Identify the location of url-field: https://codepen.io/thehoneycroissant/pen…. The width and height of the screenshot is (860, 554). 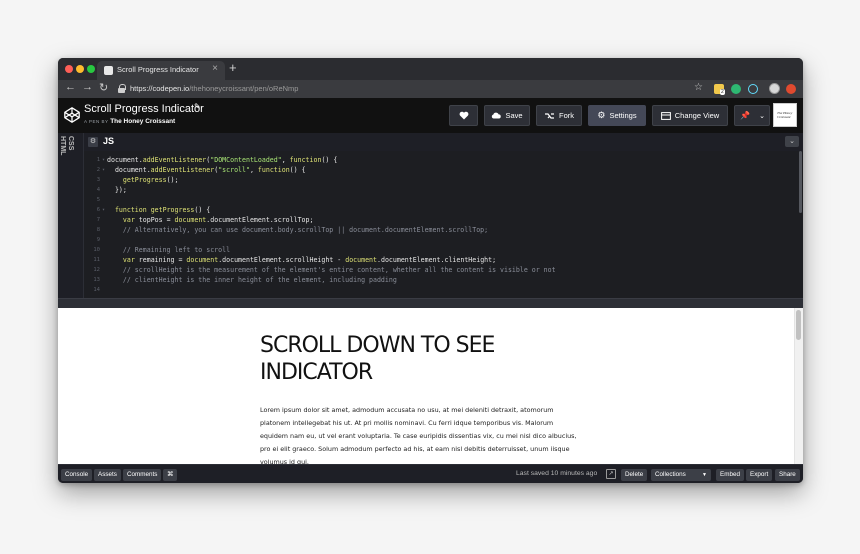
(214, 88).